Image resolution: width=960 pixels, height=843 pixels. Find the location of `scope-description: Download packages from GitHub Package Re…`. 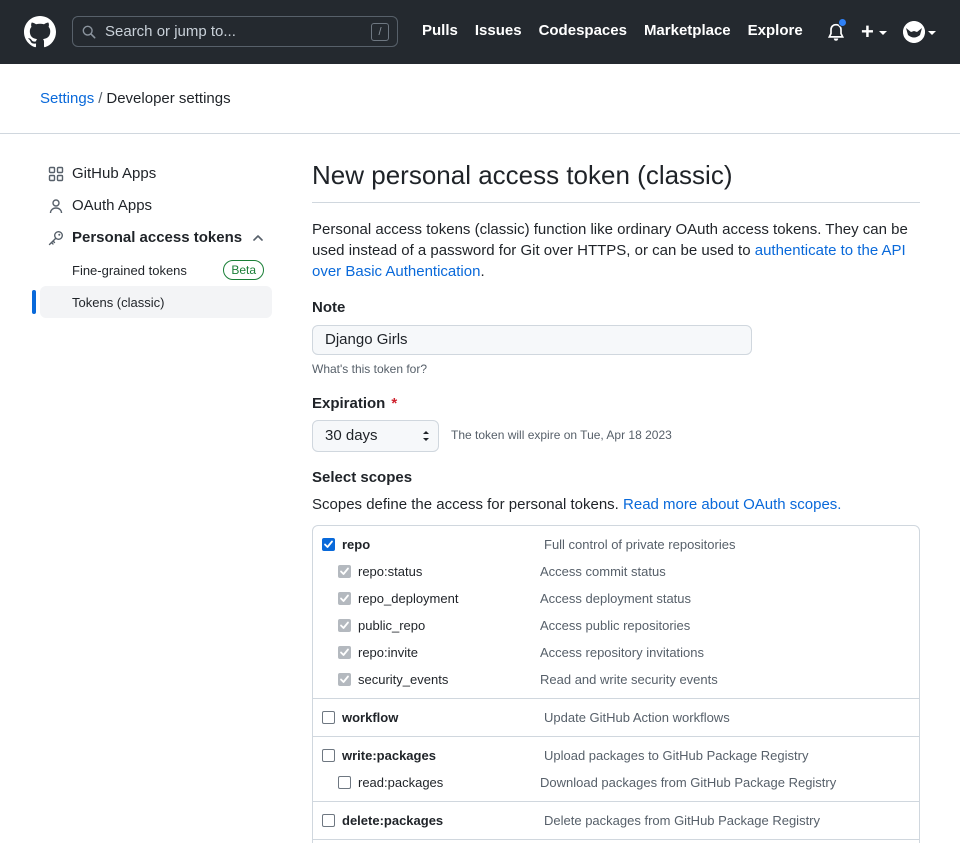

scope-description: Download packages from GitHub Package Re… is located at coordinates (688, 782).